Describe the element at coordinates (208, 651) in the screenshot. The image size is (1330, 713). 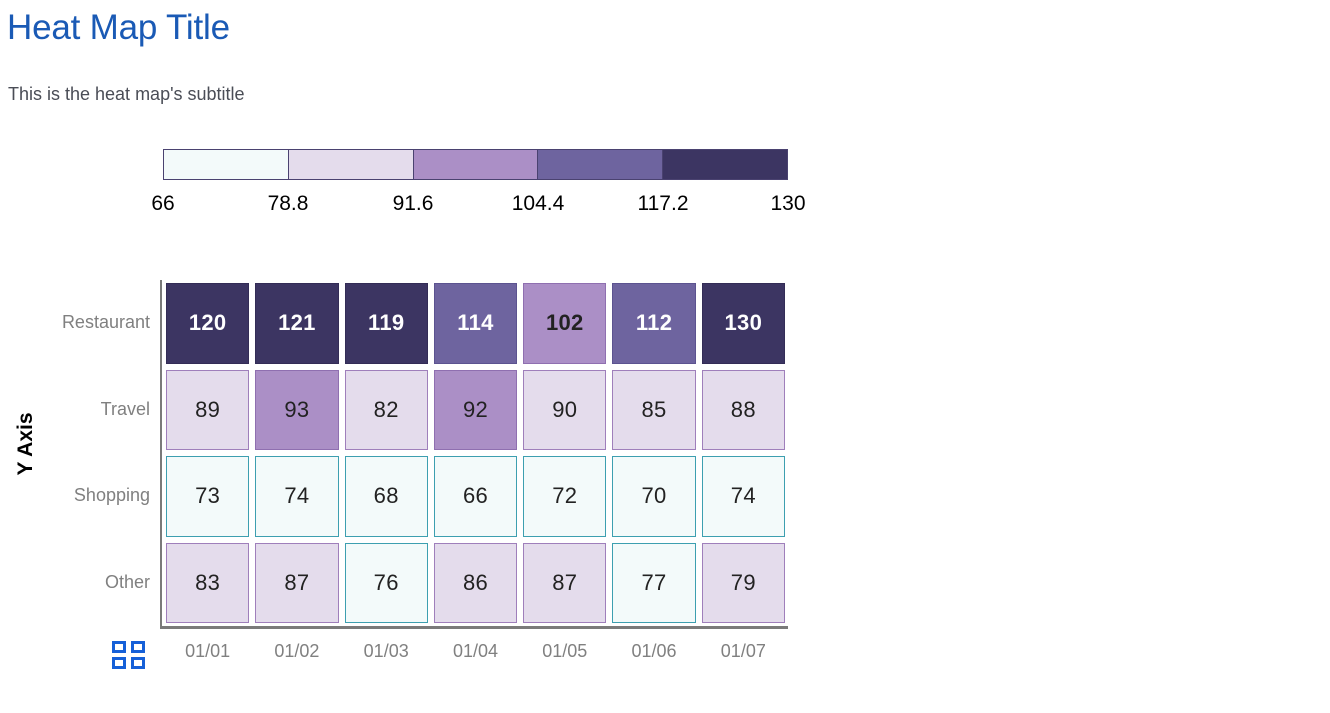
I see `x-axis-label: 01/01` at that location.